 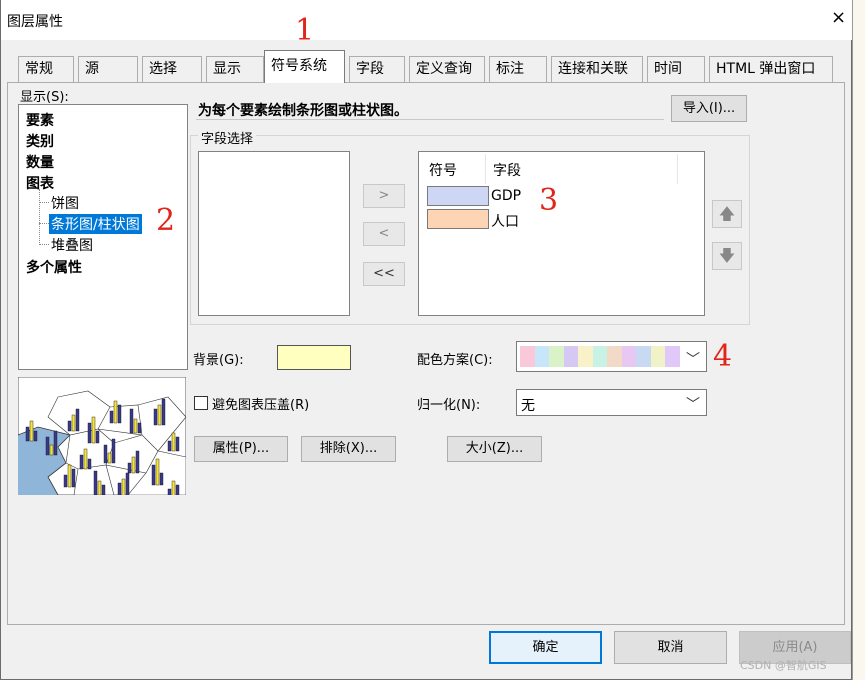 I want to click on tree-item-multiple-attributes: 多个属性, so click(x=54, y=267).